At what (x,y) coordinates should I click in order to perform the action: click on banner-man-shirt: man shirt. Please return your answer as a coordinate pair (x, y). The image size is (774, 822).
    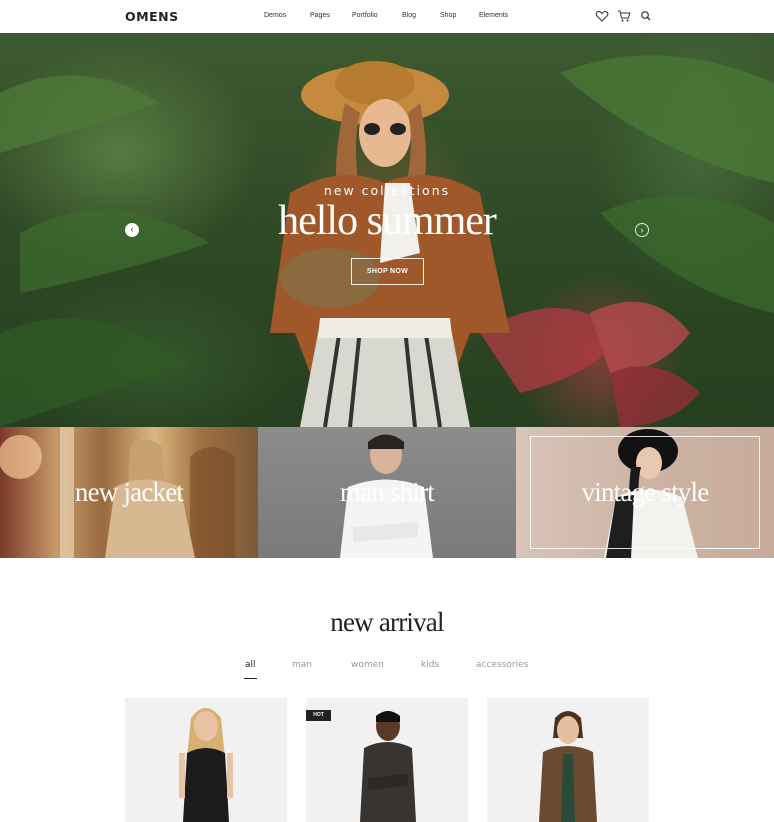
    Looking at the image, I should click on (387, 492).